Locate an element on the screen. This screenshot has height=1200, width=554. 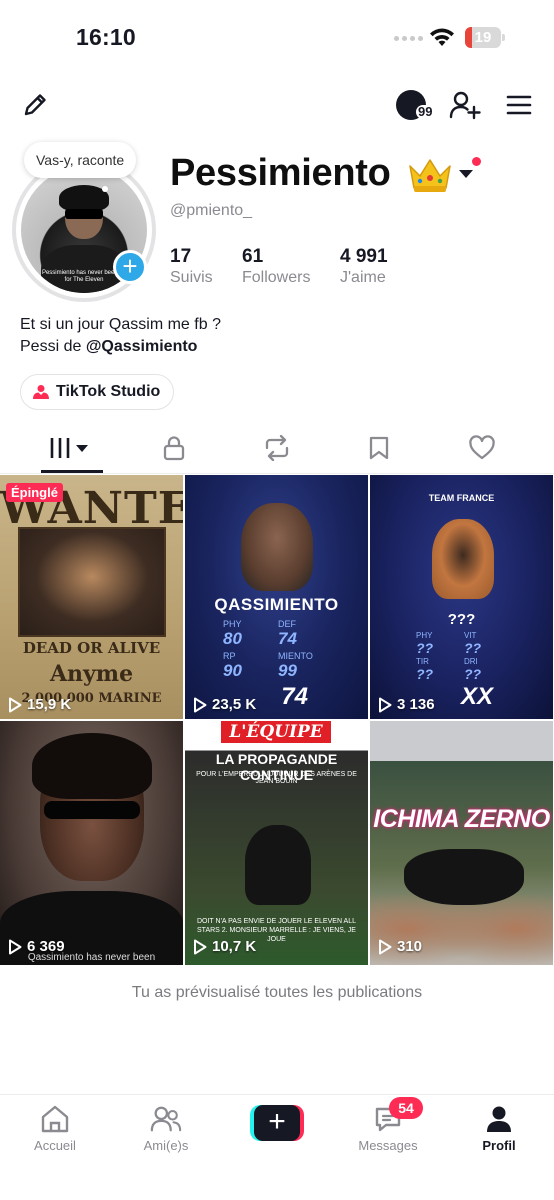
edit-profile-button is located at coordinates (35, 105).